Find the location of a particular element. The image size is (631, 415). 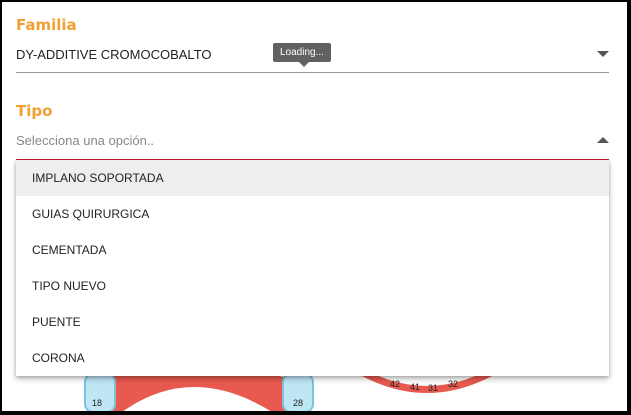

tooth-number-42: 42 is located at coordinates (395, 384).